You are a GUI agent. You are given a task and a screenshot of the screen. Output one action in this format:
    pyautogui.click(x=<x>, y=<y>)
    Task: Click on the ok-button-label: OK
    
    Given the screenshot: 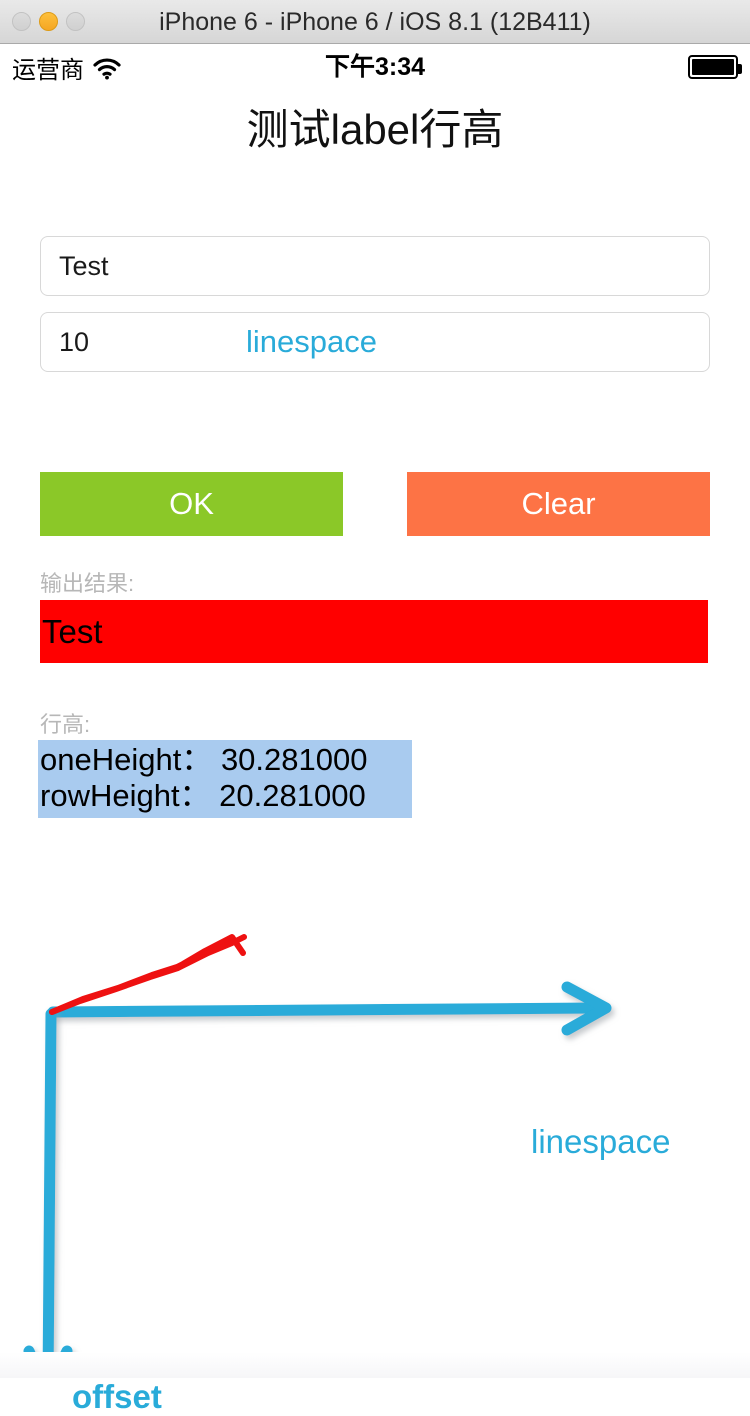 What is the action you would take?
    pyautogui.click(x=191, y=503)
    